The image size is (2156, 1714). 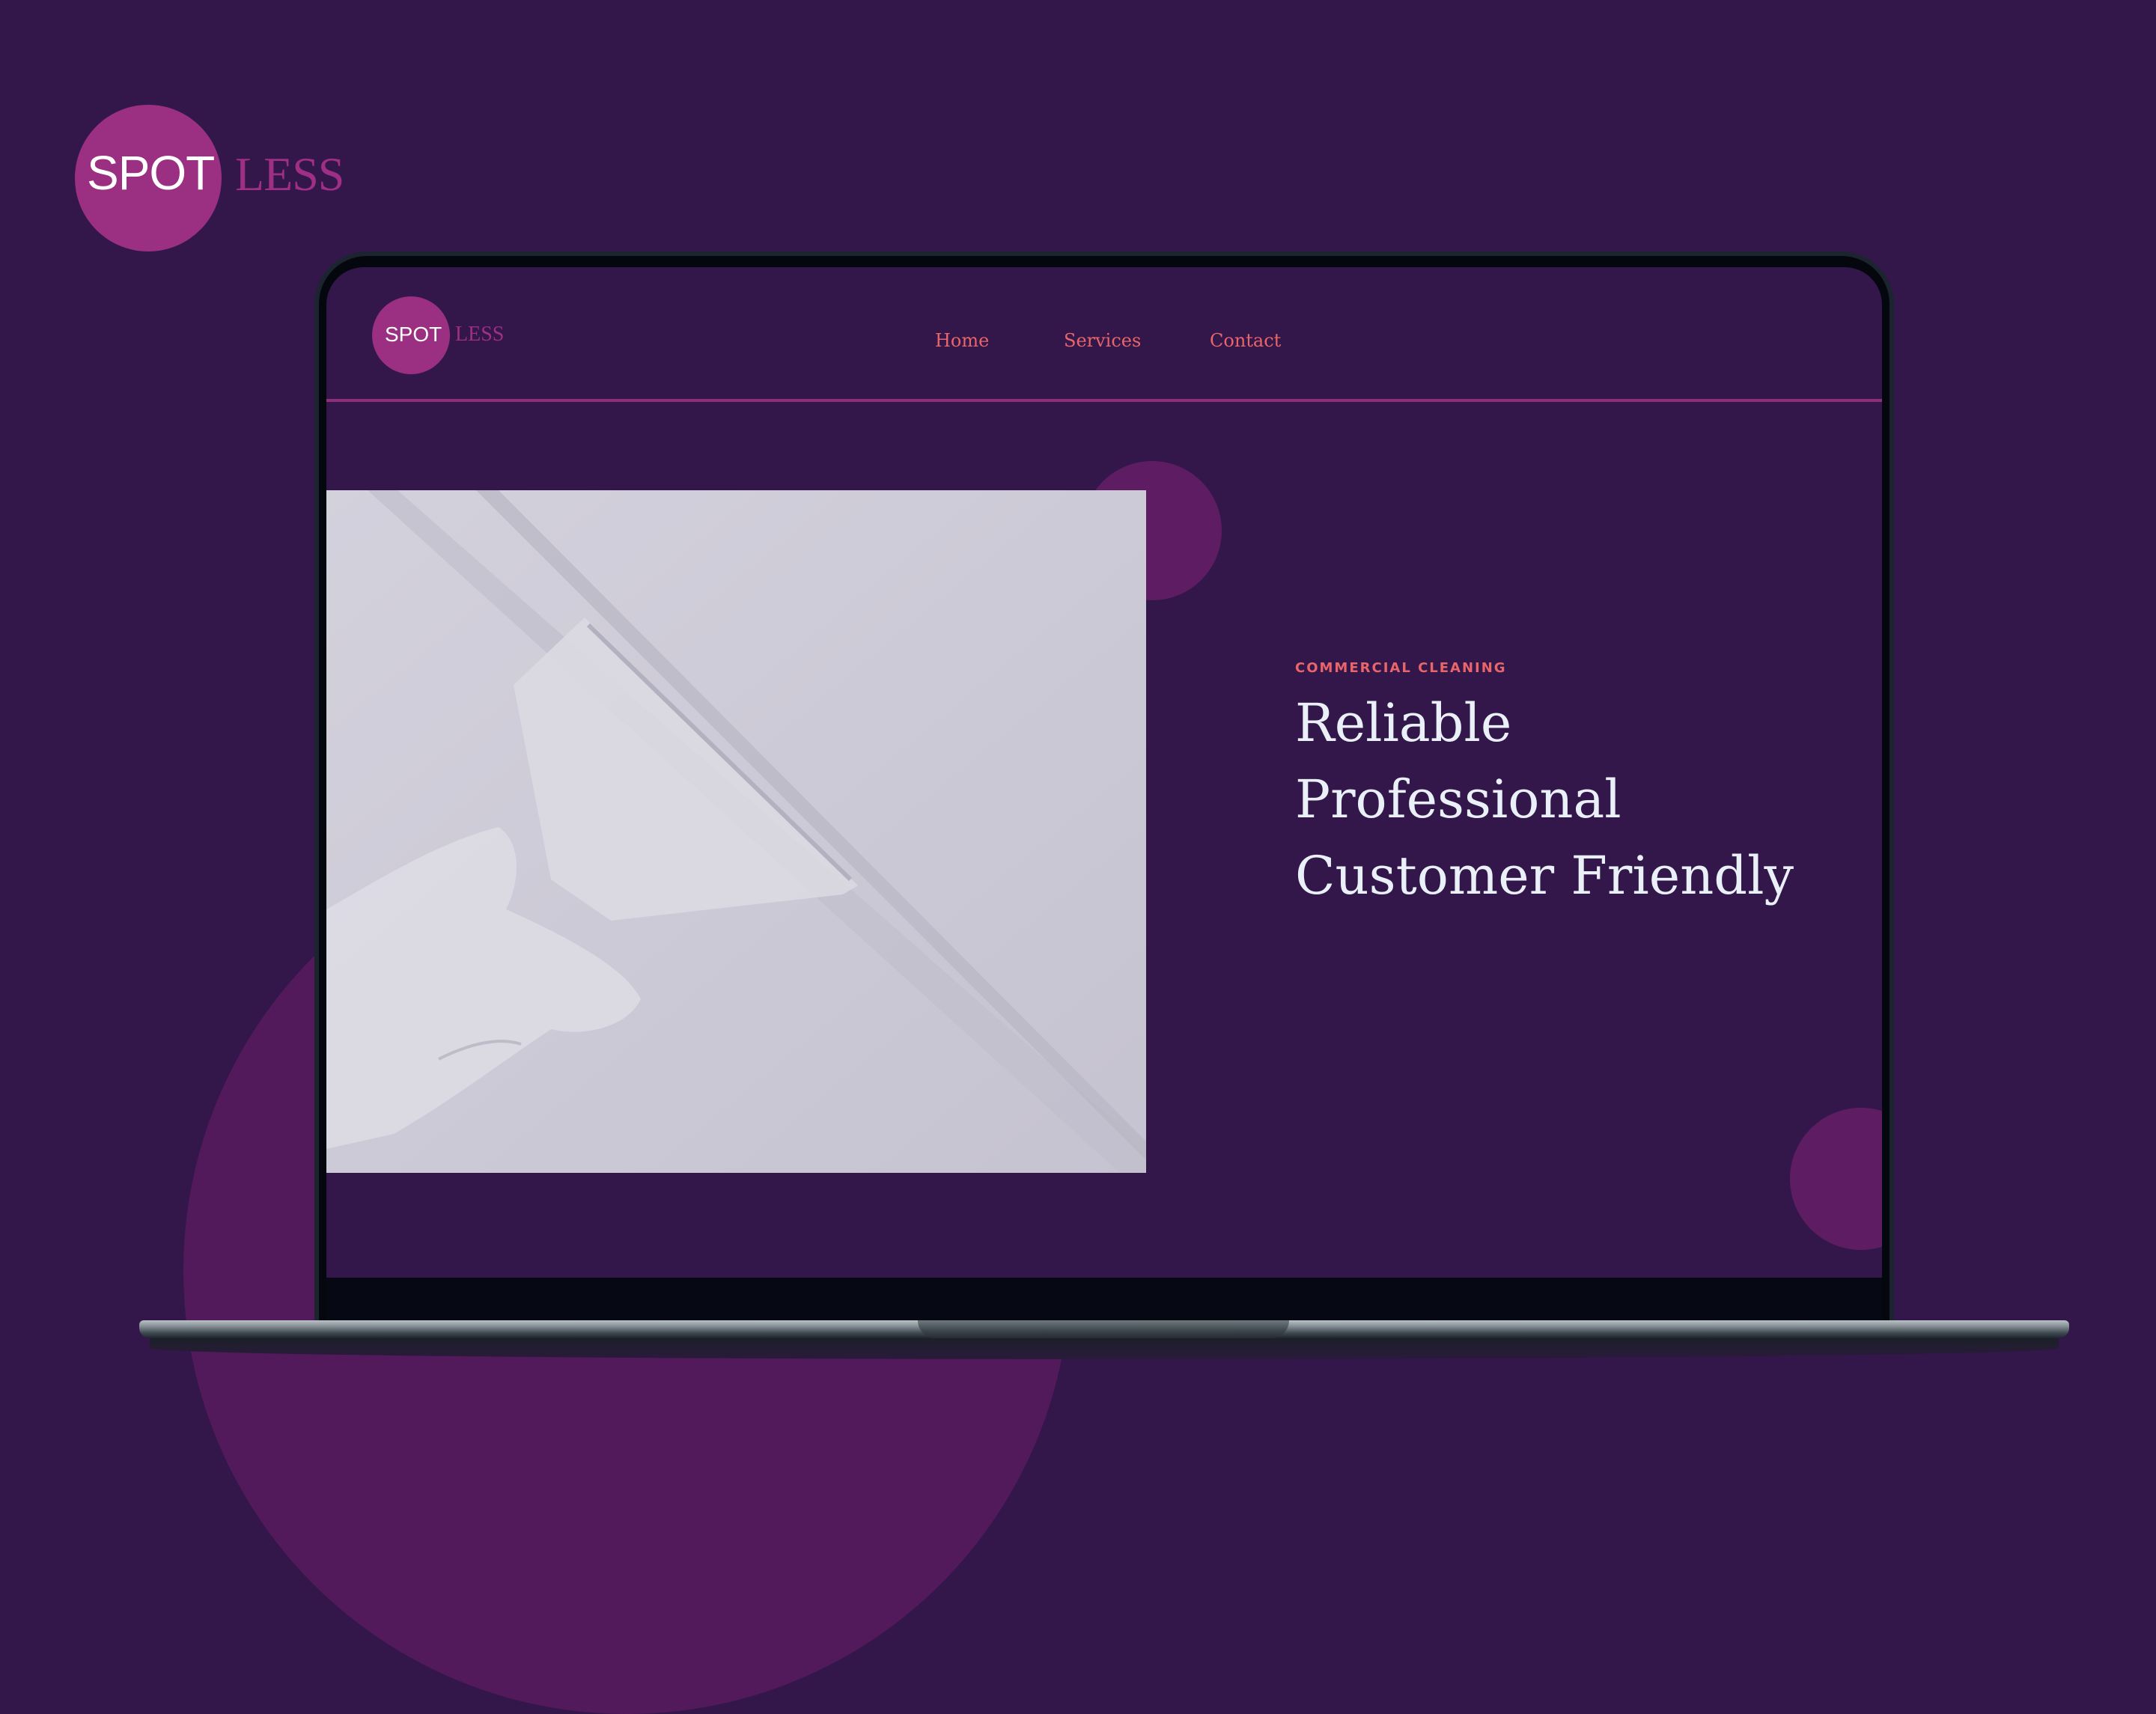 I want to click on nav-link-home: Home, so click(x=962, y=340).